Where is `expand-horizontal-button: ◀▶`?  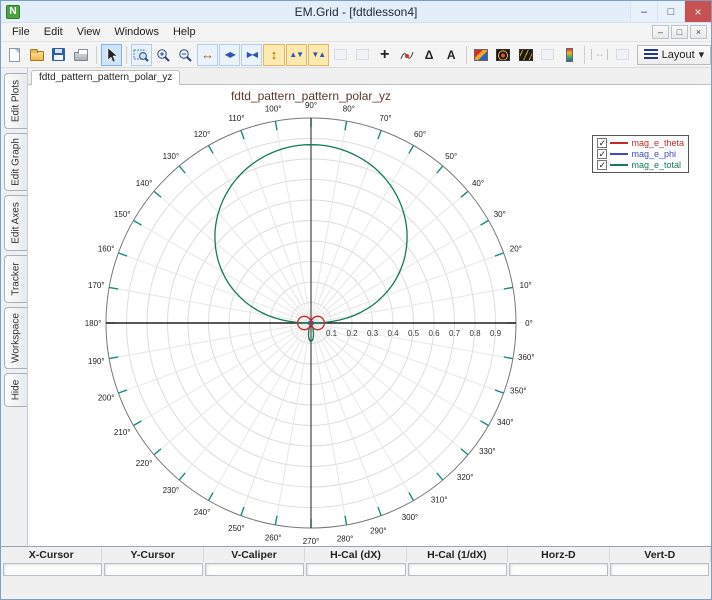
expand-horizontal-button: ◀▶ is located at coordinates (230, 54).